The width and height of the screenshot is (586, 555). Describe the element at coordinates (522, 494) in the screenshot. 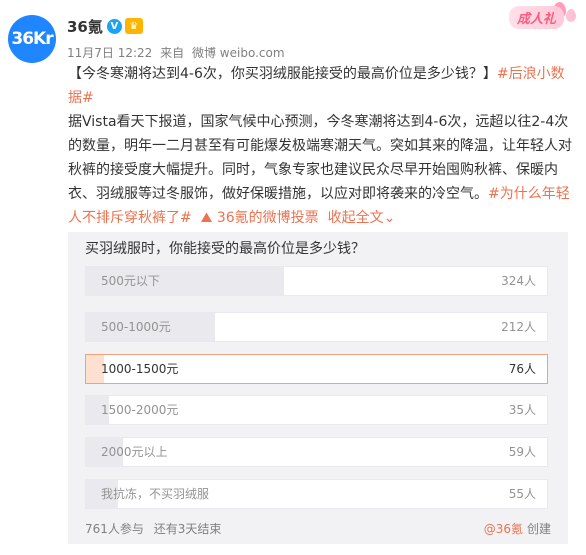

I see `poll-option-count: 55人` at that location.